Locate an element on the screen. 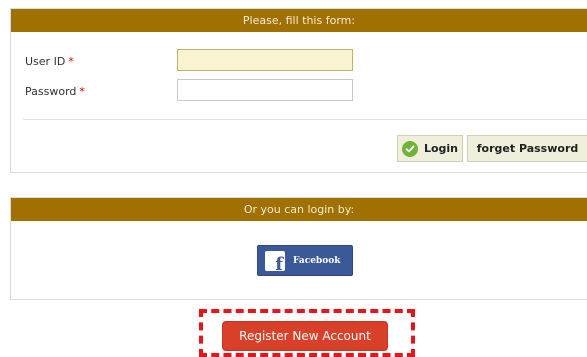  forget-password-label: forget Password is located at coordinates (527, 148).